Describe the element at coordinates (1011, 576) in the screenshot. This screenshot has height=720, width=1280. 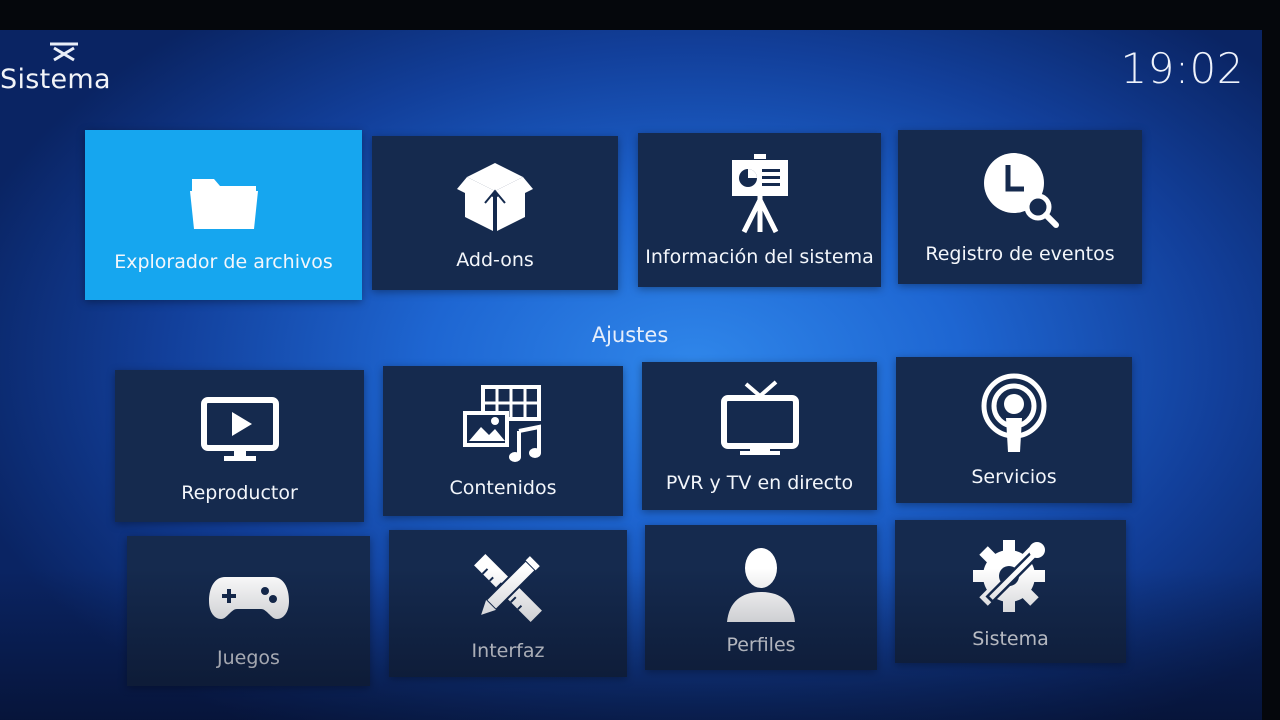
I see `gear-wrench-icon` at that location.